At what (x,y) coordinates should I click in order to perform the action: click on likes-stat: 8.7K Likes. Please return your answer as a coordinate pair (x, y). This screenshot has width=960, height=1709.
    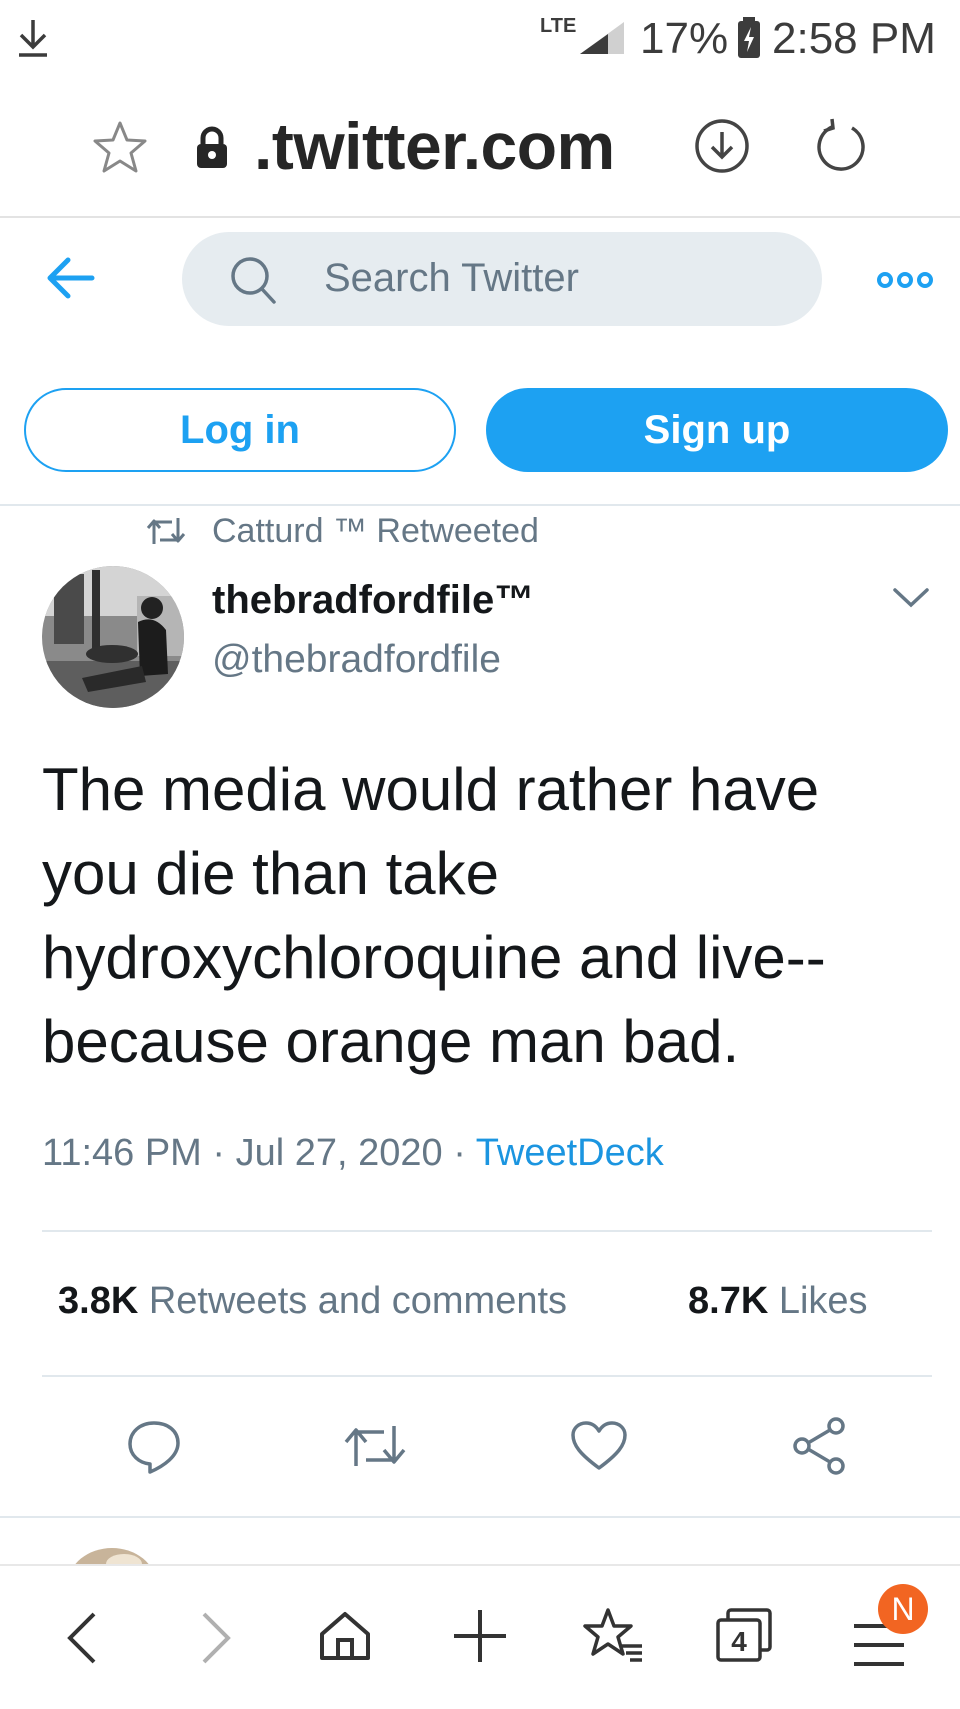
    Looking at the image, I should click on (778, 1301).